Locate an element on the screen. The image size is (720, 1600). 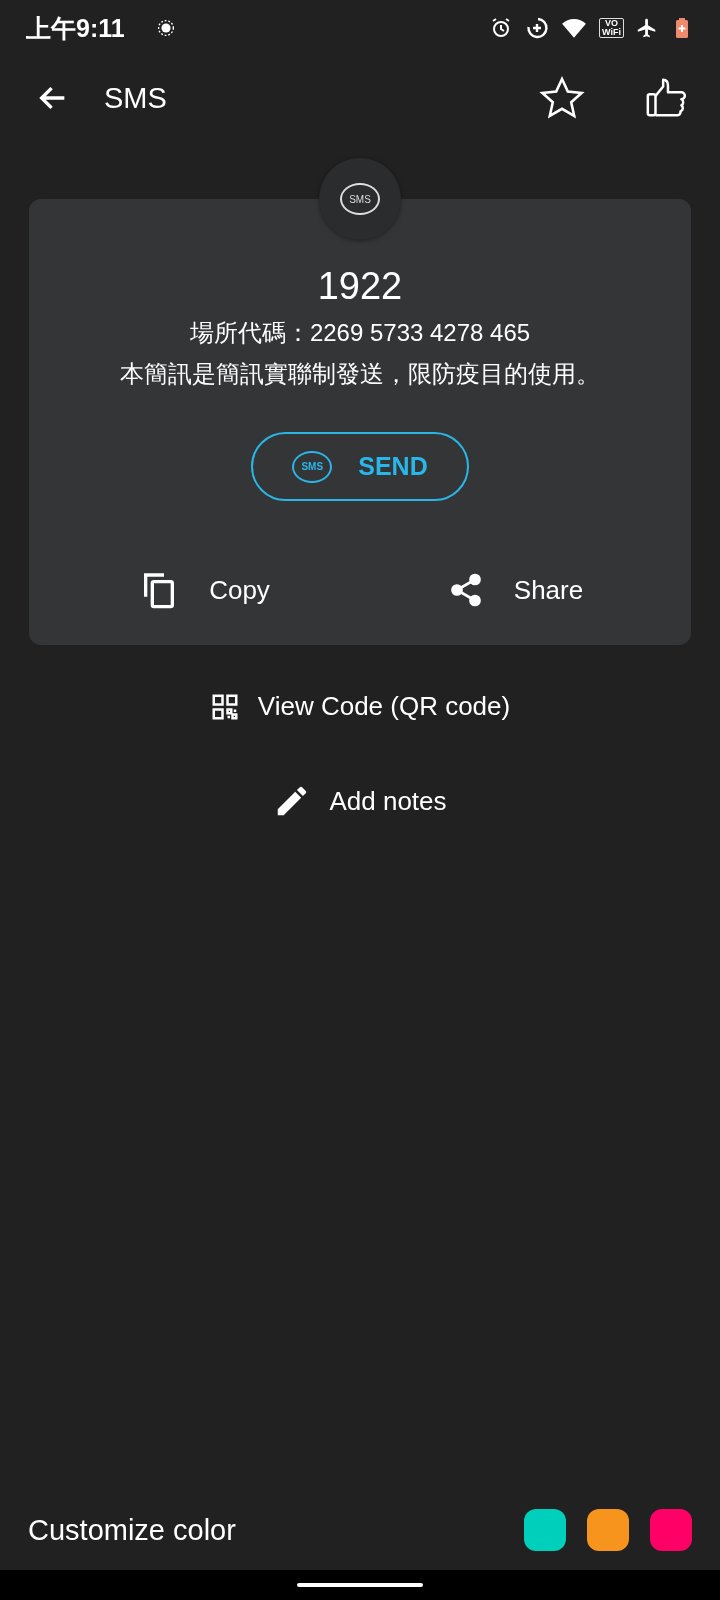
status-time: 上午9:11 is located at coordinates (75, 28).